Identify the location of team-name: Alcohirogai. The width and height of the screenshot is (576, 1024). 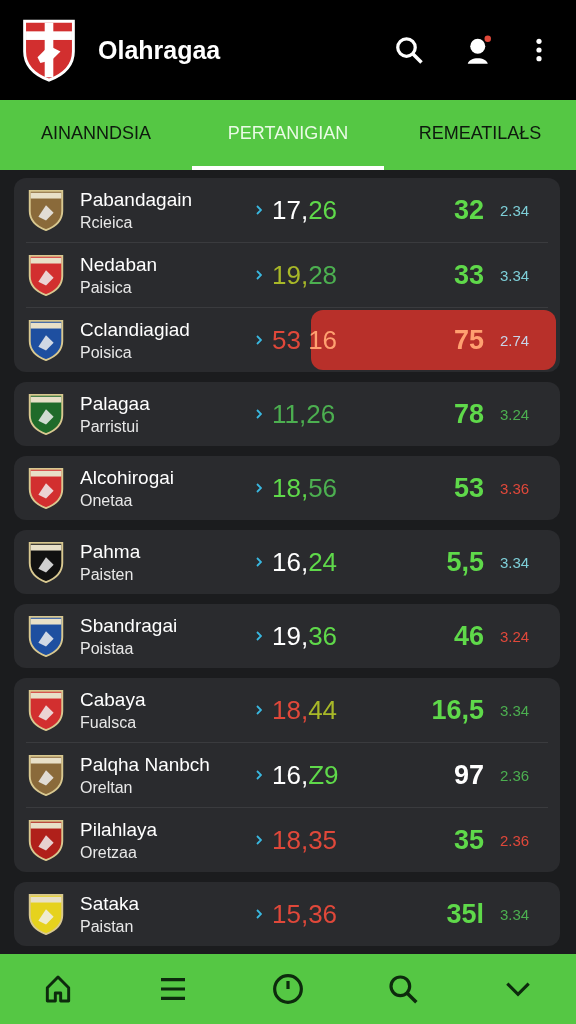
(127, 477).